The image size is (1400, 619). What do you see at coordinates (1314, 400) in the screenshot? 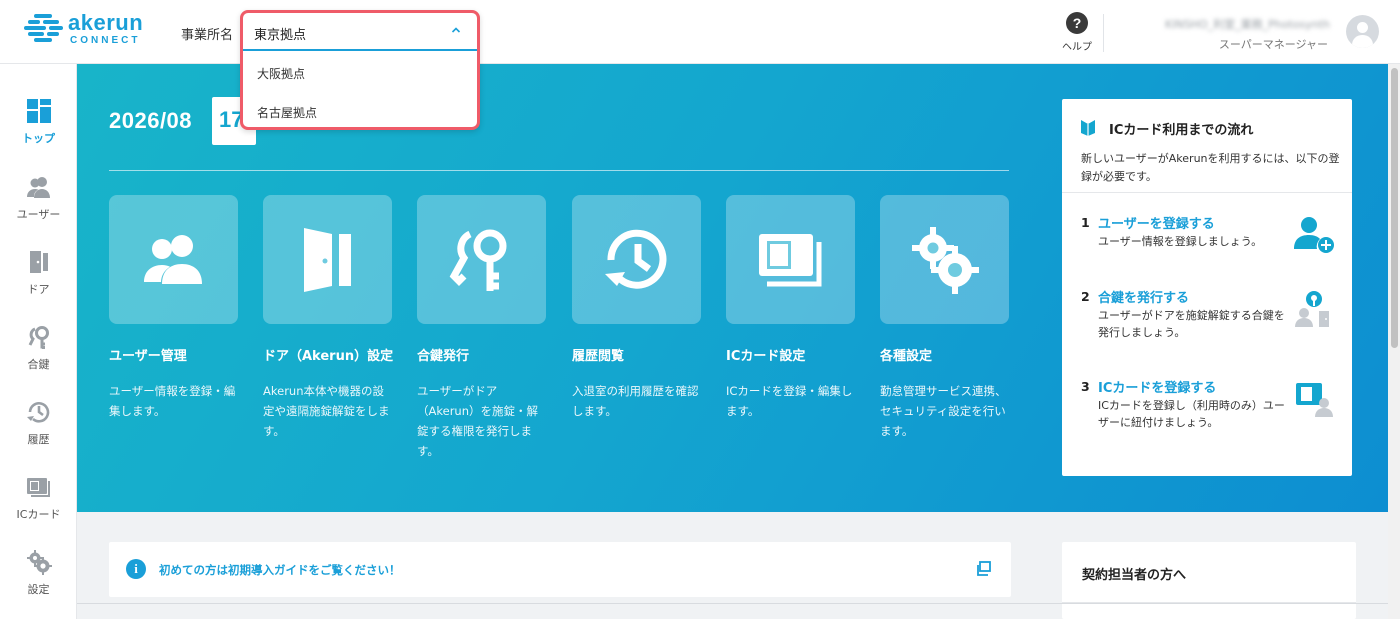
I see `card-user-icon` at bounding box center [1314, 400].